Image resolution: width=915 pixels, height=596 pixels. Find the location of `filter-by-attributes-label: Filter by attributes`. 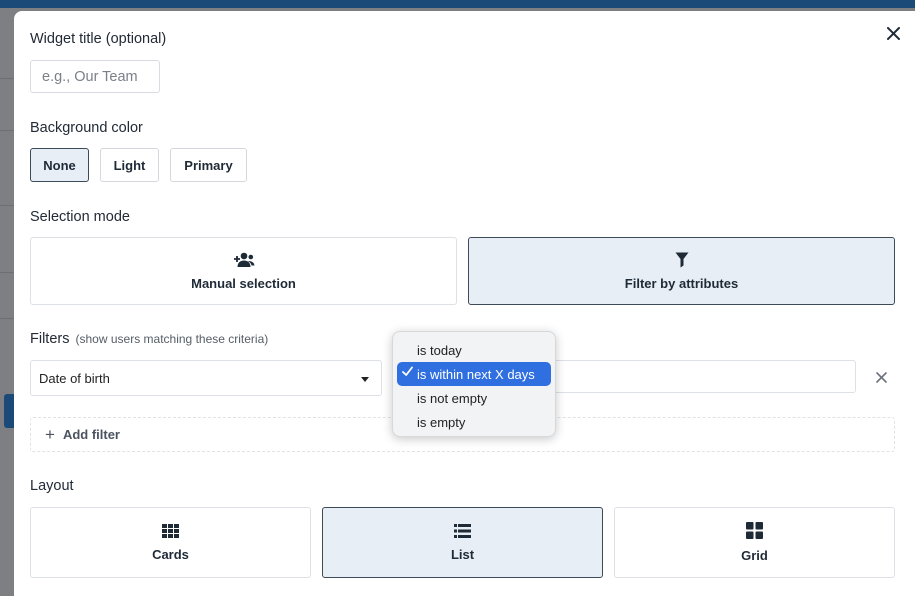

filter-by-attributes-label: Filter by attributes is located at coordinates (681, 283).